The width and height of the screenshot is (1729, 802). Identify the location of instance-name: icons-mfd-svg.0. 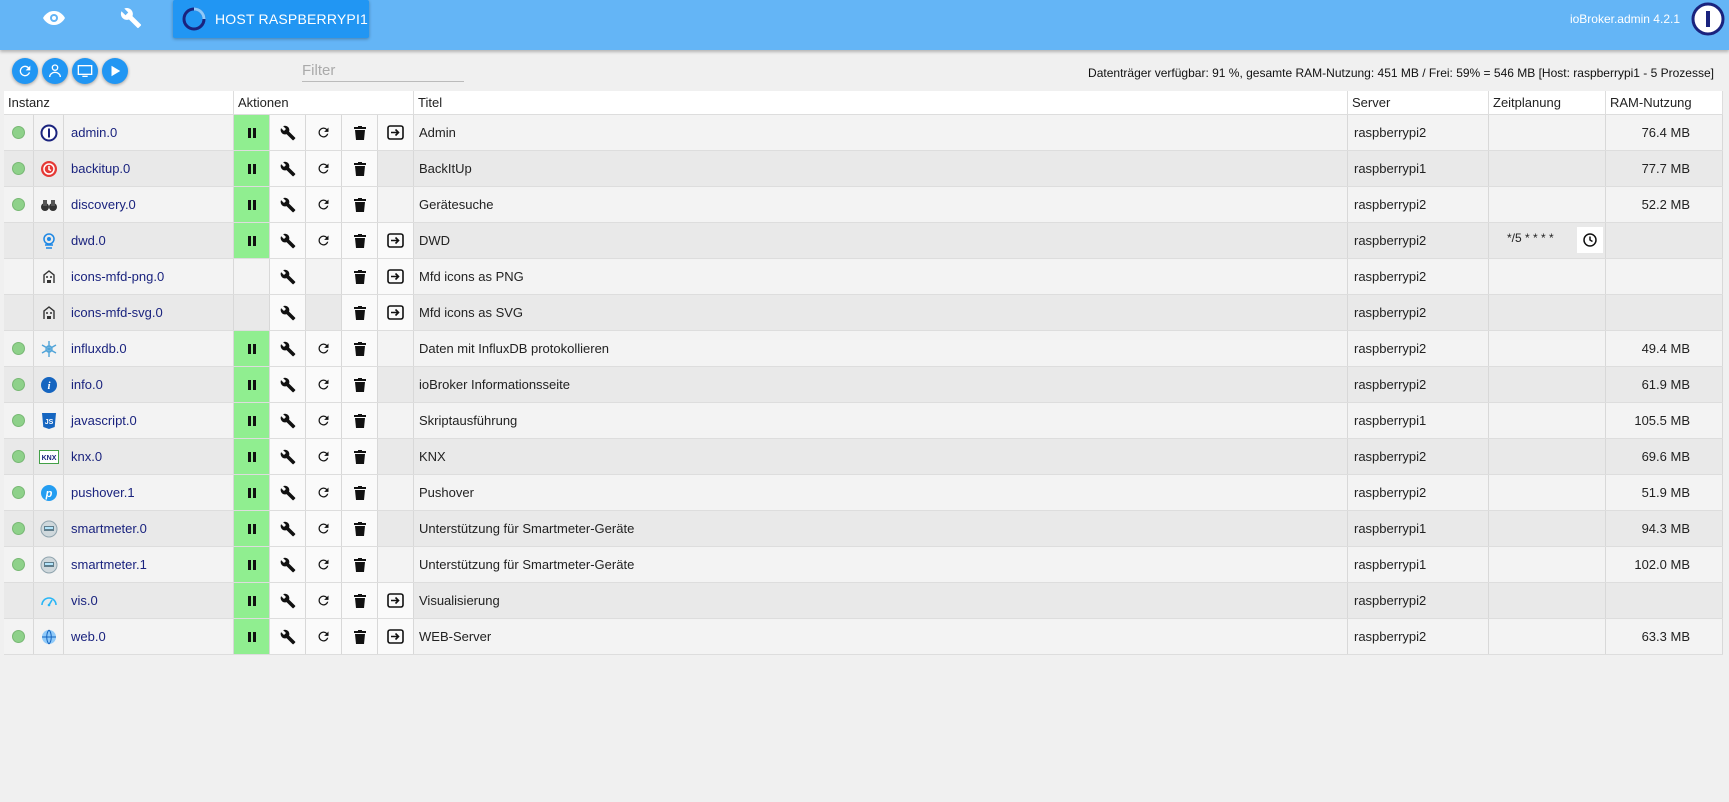
(149, 312).